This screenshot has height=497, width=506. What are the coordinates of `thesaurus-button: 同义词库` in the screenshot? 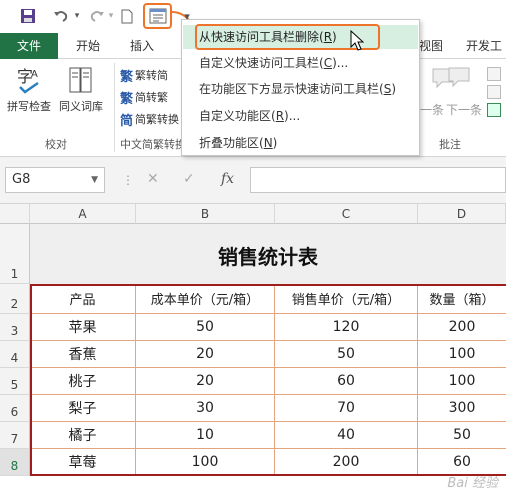 It's located at (81, 89).